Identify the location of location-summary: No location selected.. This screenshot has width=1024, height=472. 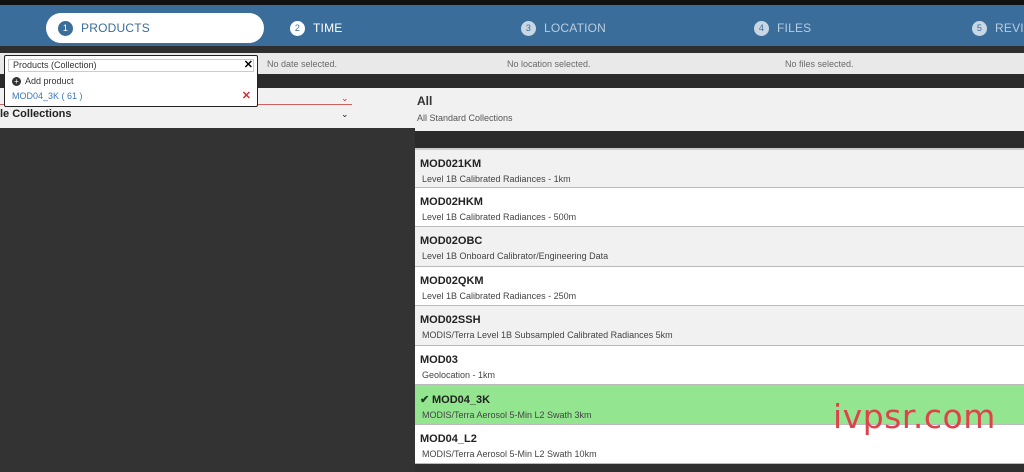
(549, 64).